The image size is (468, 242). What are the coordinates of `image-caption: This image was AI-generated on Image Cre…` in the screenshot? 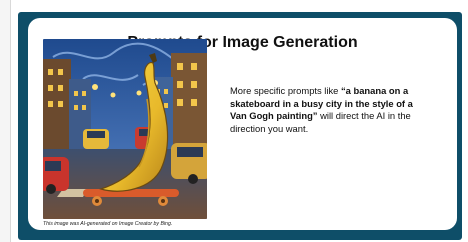 It's located at (108, 224).